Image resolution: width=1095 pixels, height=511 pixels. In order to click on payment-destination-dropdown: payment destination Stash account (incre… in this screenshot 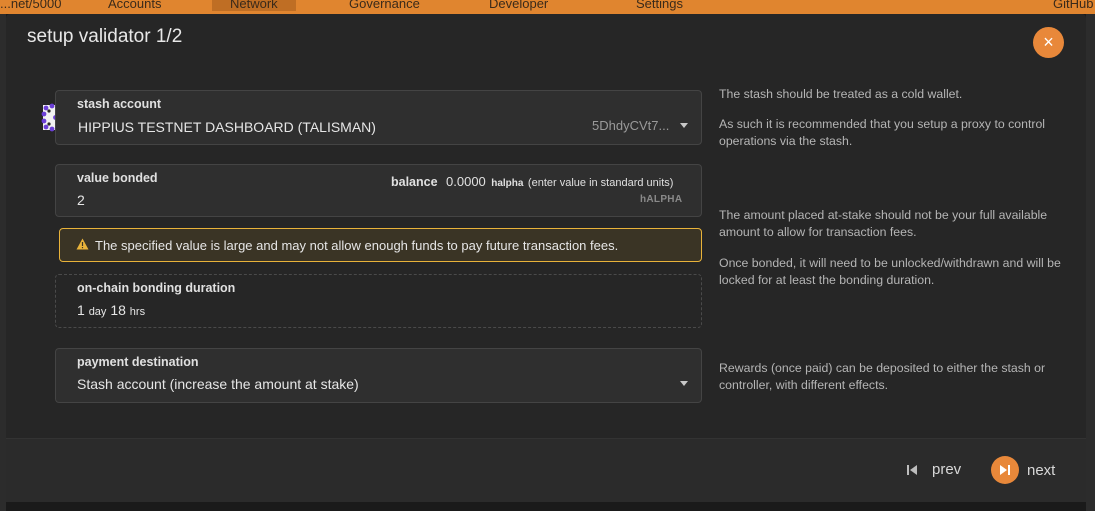, I will do `click(378, 375)`.